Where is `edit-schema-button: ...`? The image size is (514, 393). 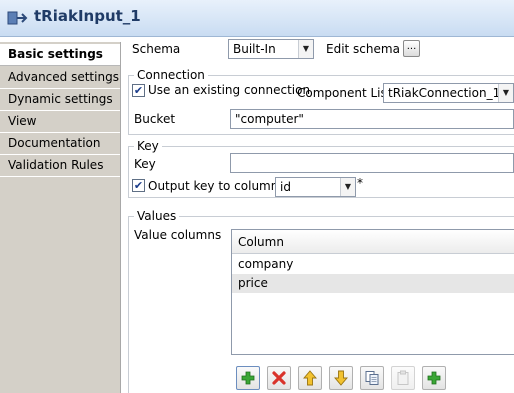 edit-schema-button: ... is located at coordinates (411, 48).